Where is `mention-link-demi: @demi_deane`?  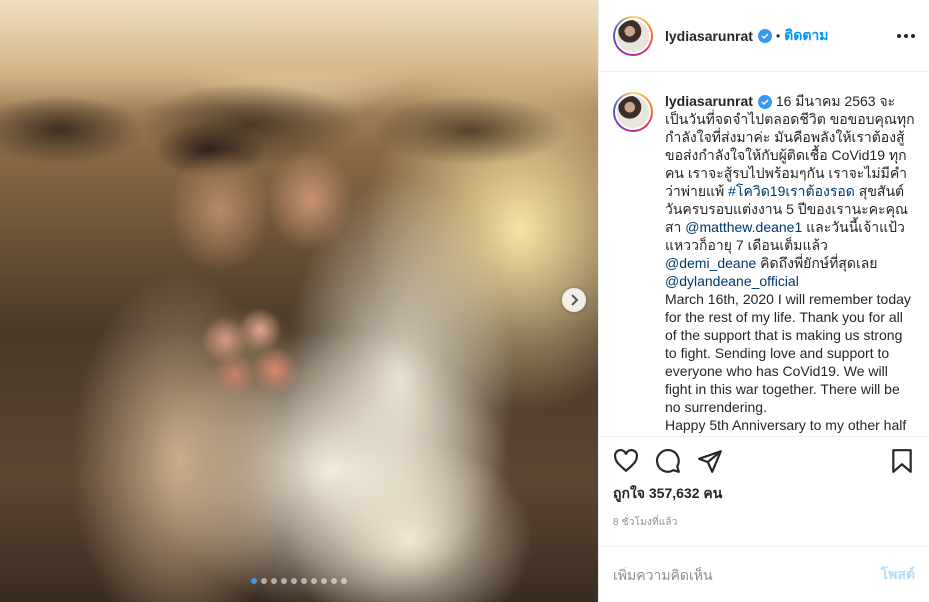 mention-link-demi: @demi_deane is located at coordinates (710, 263).